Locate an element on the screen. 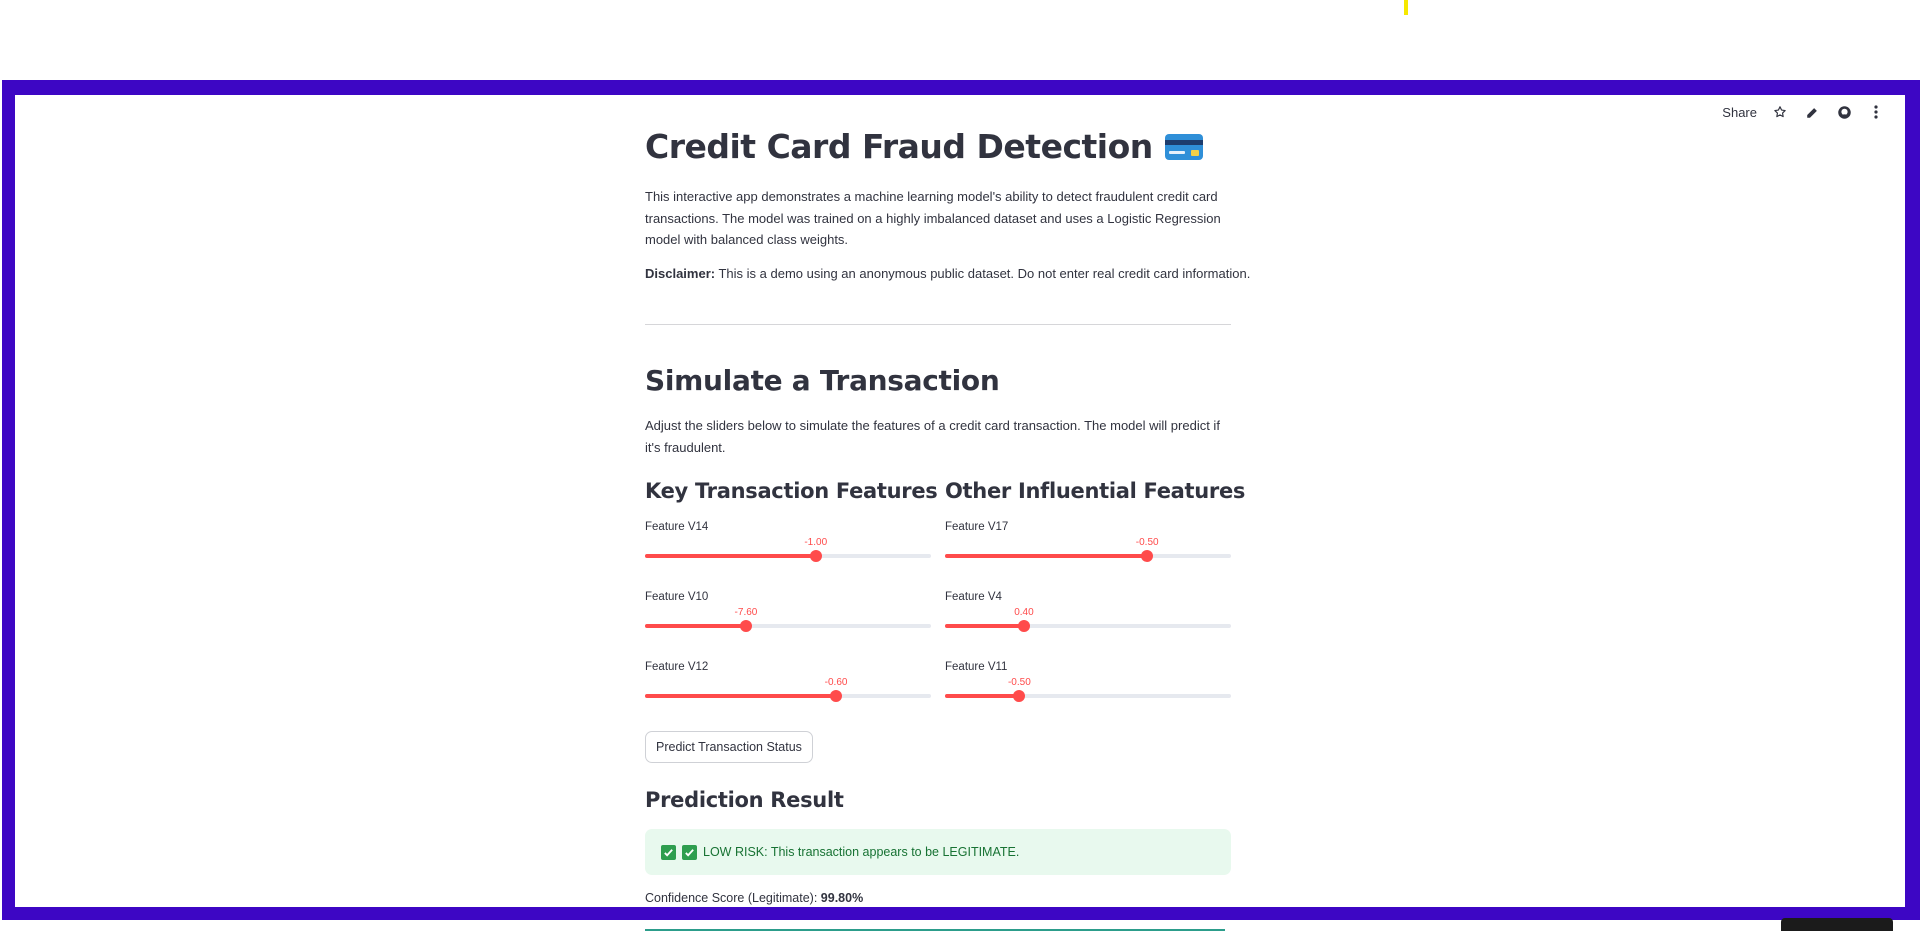 The image size is (1922, 931). slider-value: -0.60 is located at coordinates (836, 682).